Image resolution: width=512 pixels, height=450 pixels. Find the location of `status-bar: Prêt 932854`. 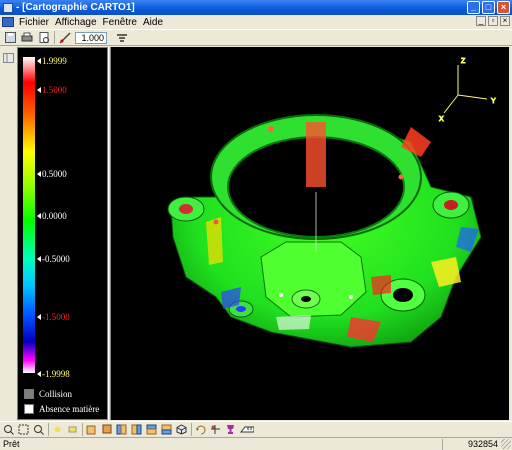

status-bar: Prêt 932854 is located at coordinates (256, 443).